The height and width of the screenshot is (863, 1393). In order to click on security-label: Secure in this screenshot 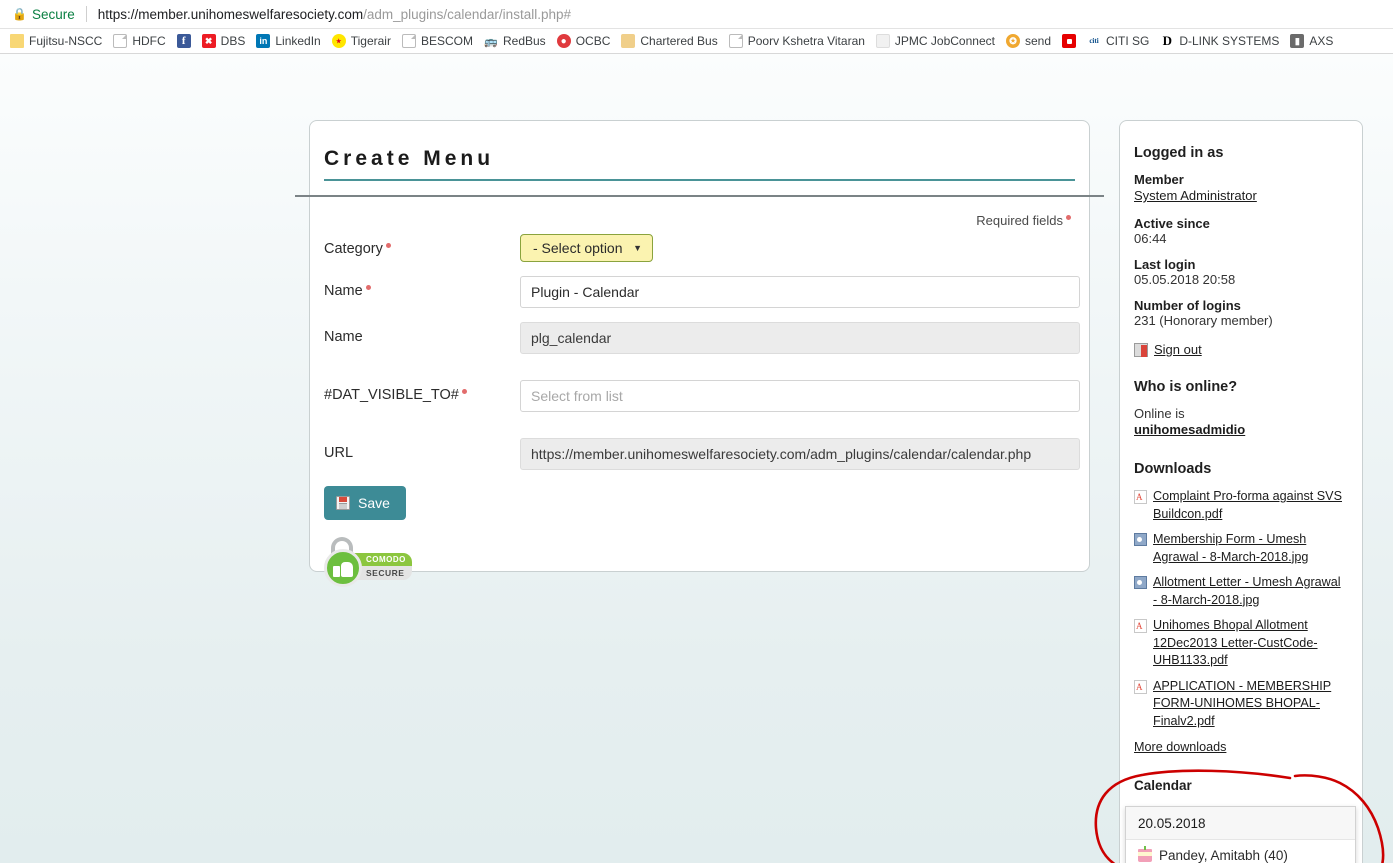, I will do `click(53, 14)`.